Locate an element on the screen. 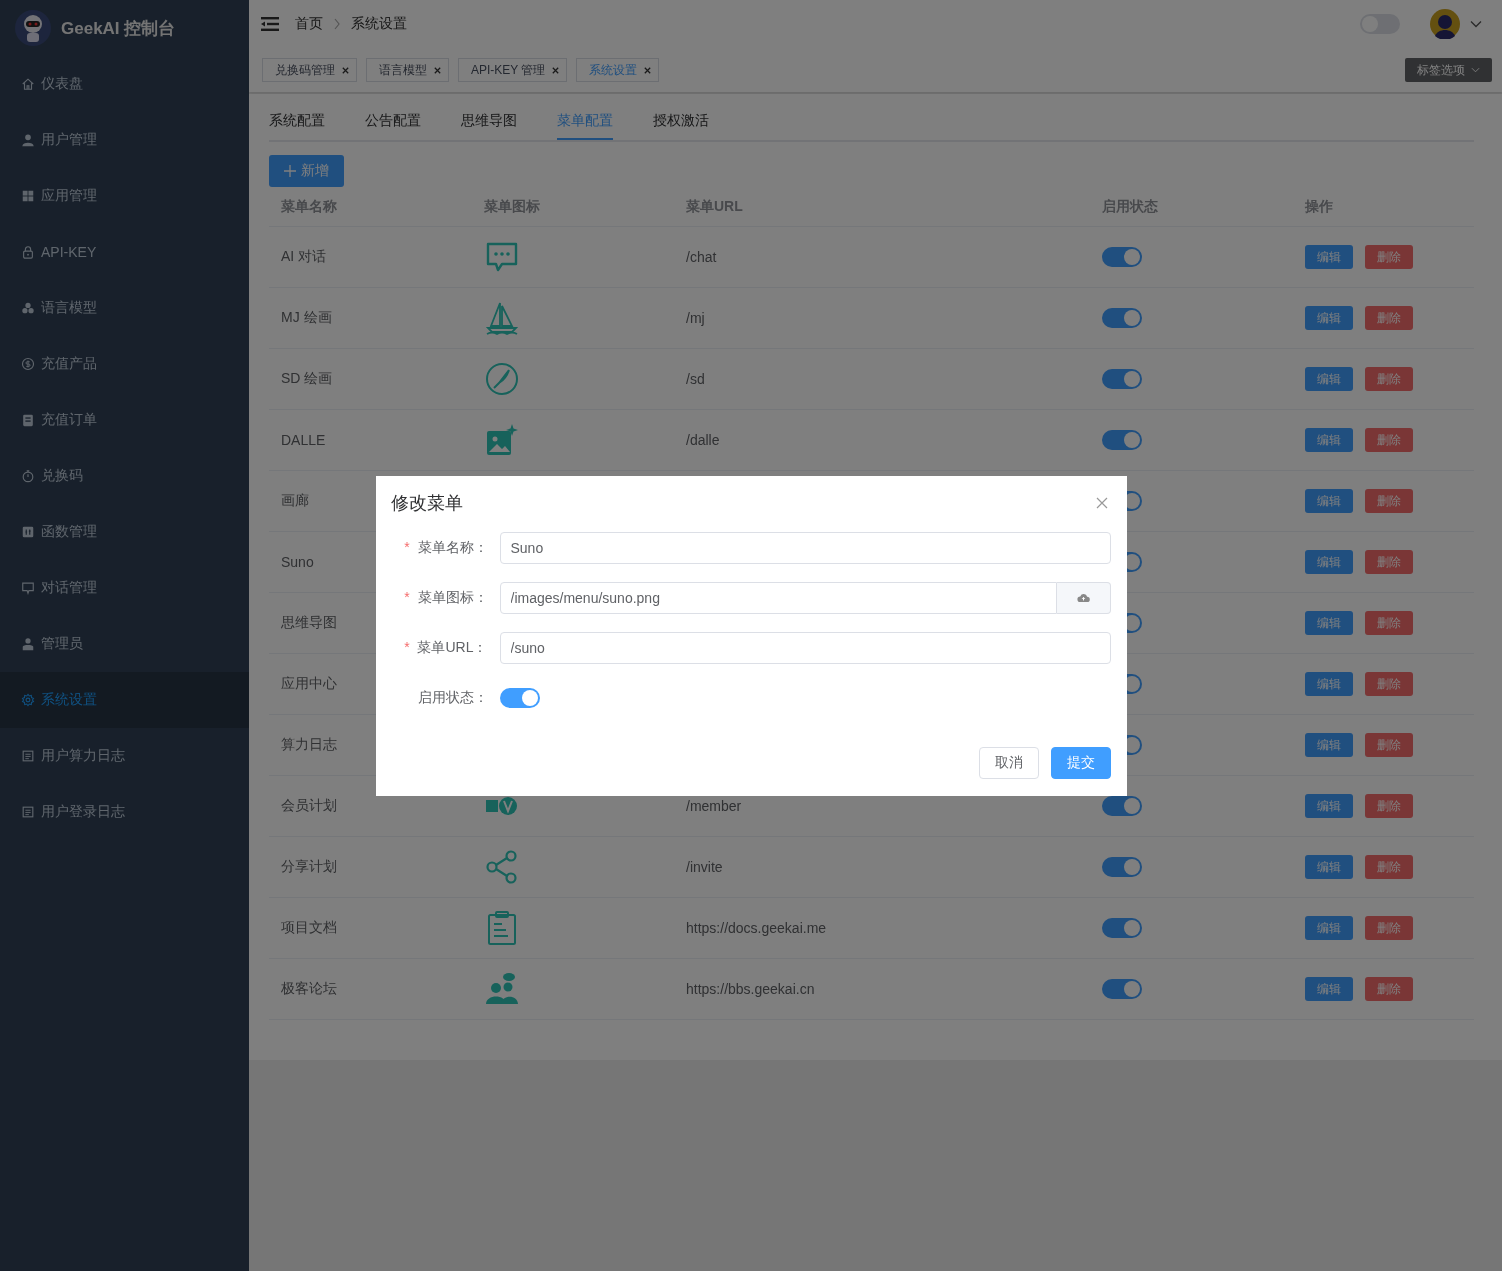 This screenshot has width=1502, height=1271. sidebar-item: 管理员 is located at coordinates (124, 644).